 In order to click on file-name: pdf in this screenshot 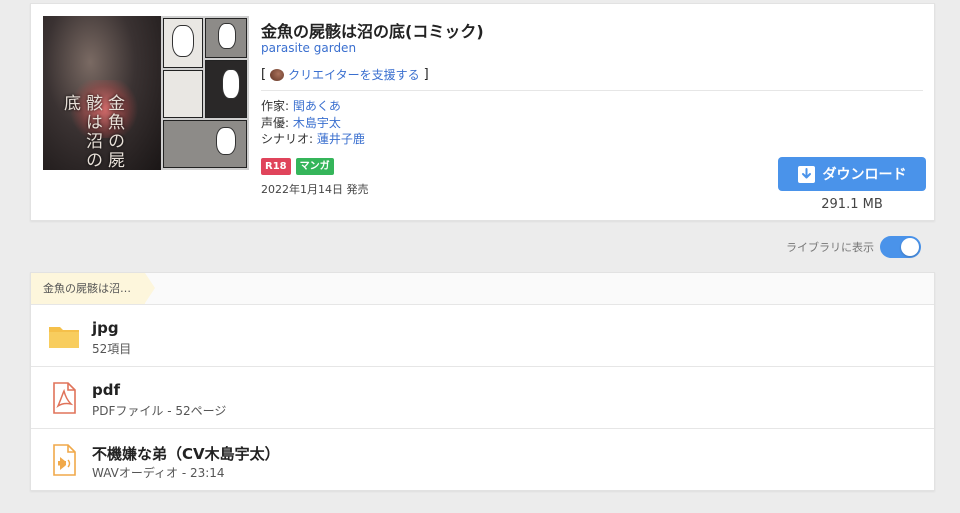, I will do `click(106, 390)`.